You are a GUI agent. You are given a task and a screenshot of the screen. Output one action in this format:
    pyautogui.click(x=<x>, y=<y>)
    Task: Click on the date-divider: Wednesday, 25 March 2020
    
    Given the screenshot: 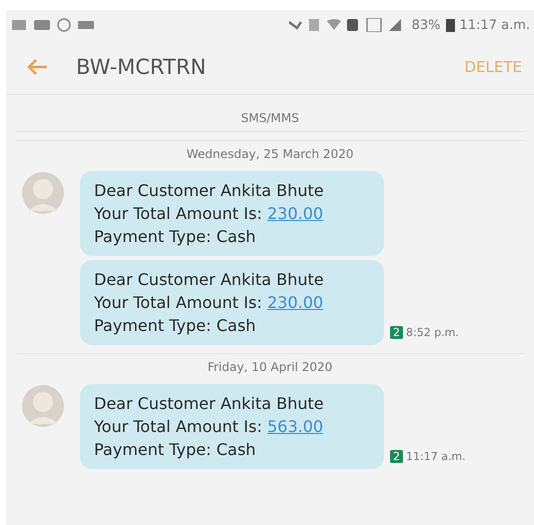 What is the action you would take?
    pyautogui.click(x=270, y=154)
    